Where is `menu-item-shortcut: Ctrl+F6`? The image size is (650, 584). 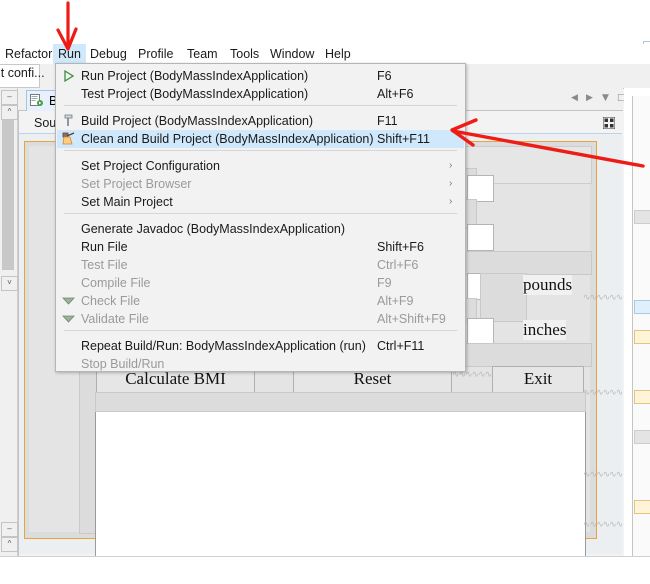 menu-item-shortcut: Ctrl+F6 is located at coordinates (398, 265).